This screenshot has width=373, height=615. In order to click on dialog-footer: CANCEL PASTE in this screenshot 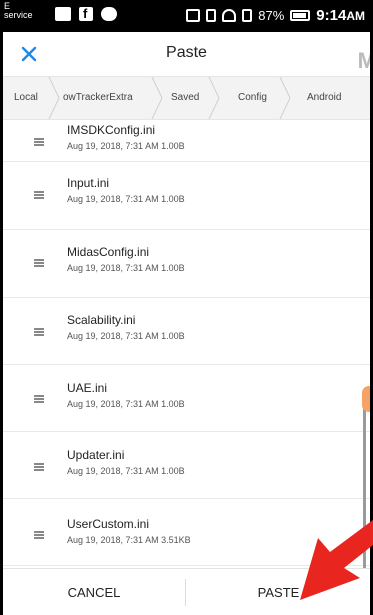, I will do `click(186, 591)`.